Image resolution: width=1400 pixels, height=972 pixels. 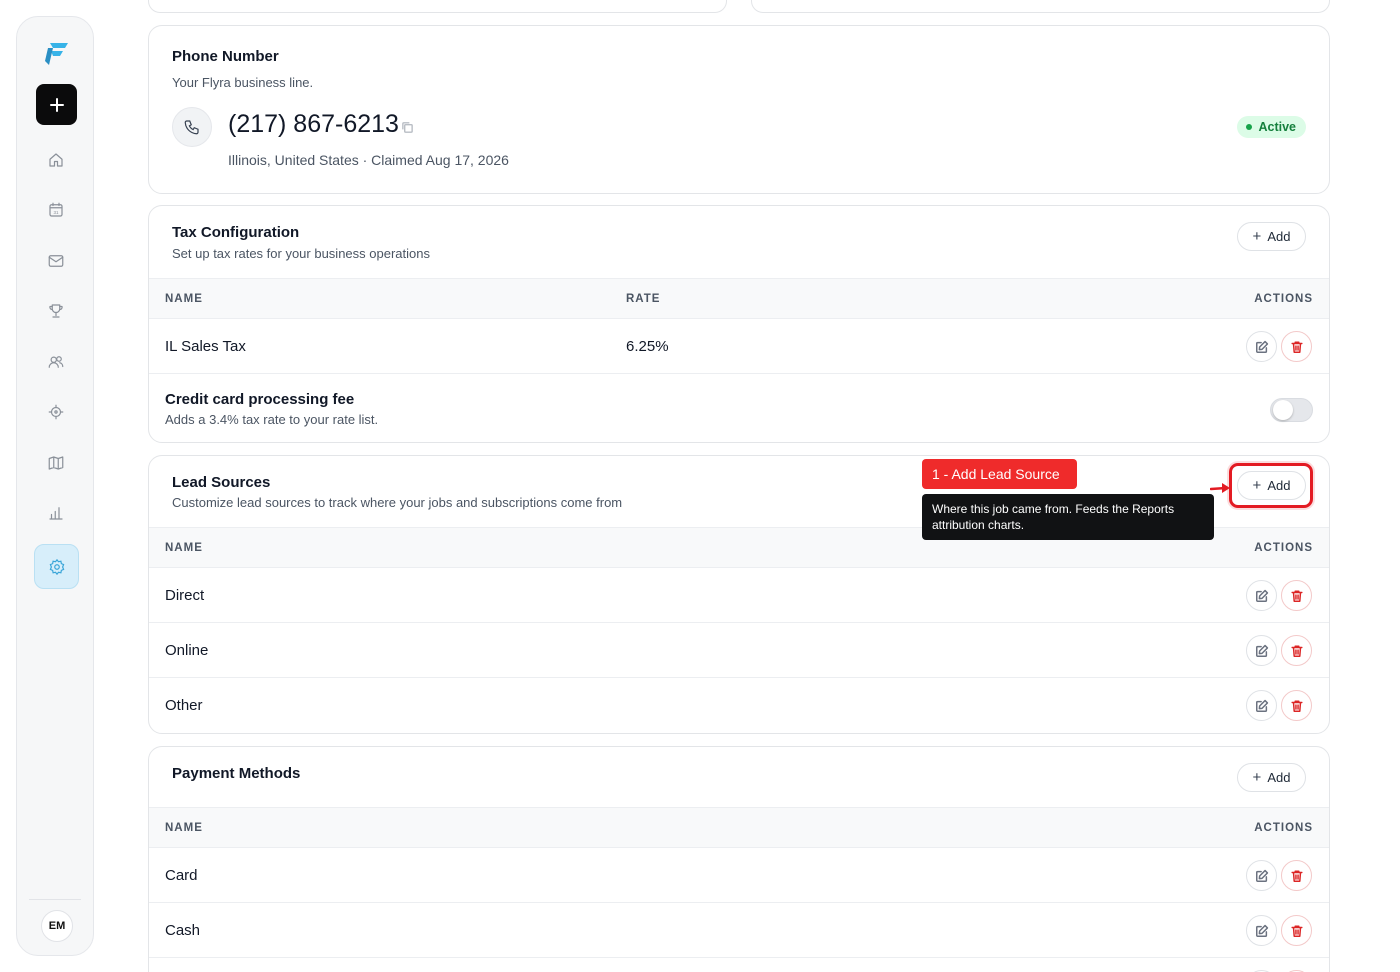 I want to click on phone-number: (217) 867-6213, so click(x=313, y=124).